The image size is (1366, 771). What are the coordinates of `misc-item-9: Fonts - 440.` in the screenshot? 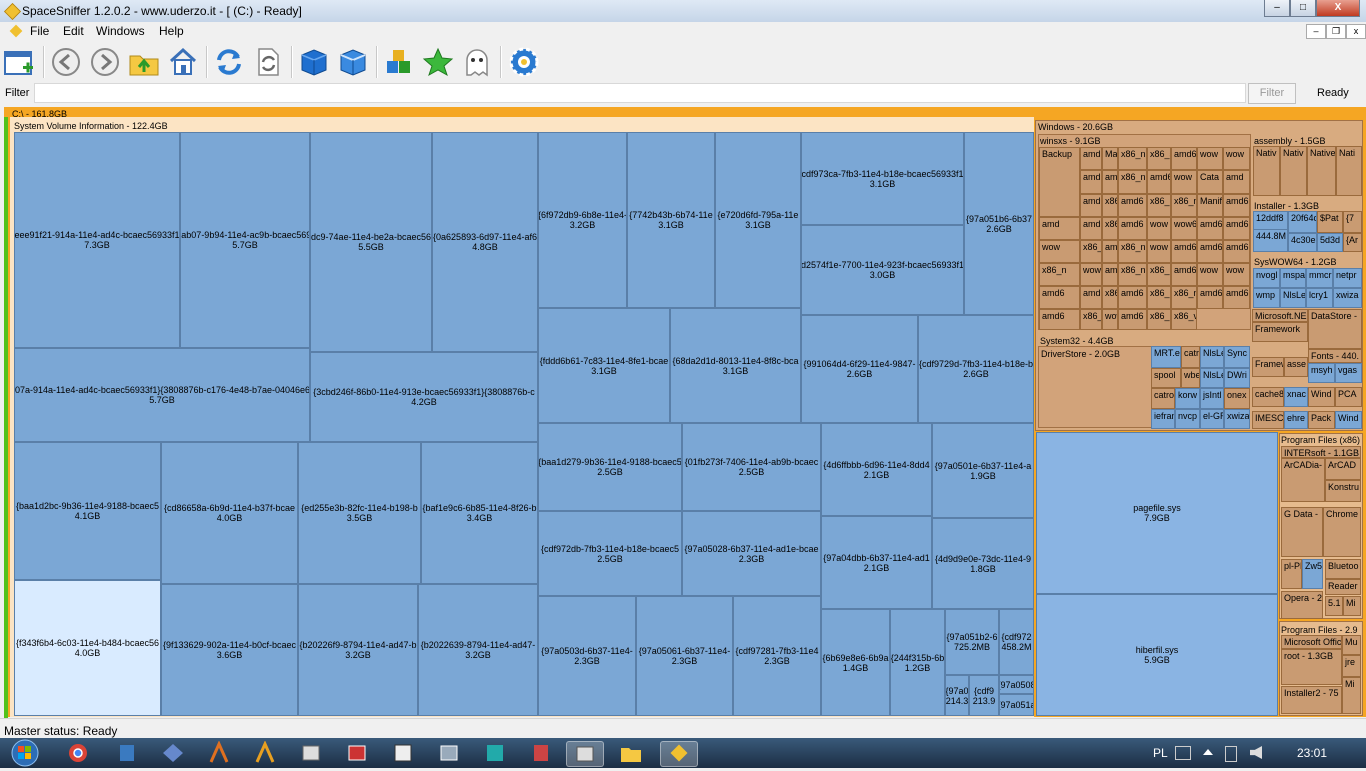 It's located at (1335, 356).